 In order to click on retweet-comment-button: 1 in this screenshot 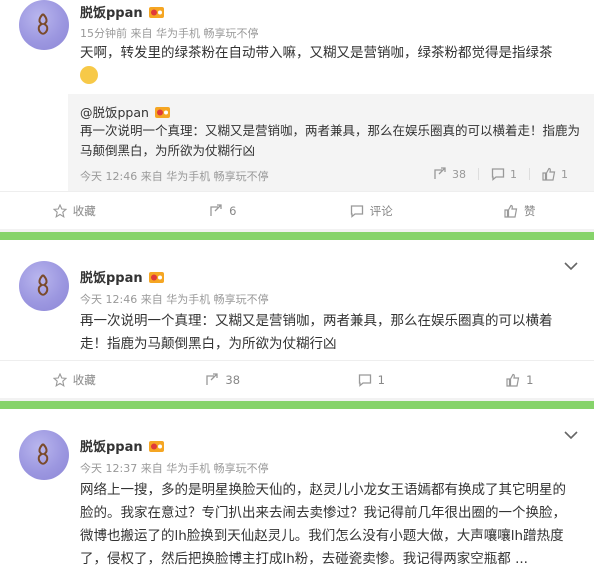, I will do `click(504, 174)`.